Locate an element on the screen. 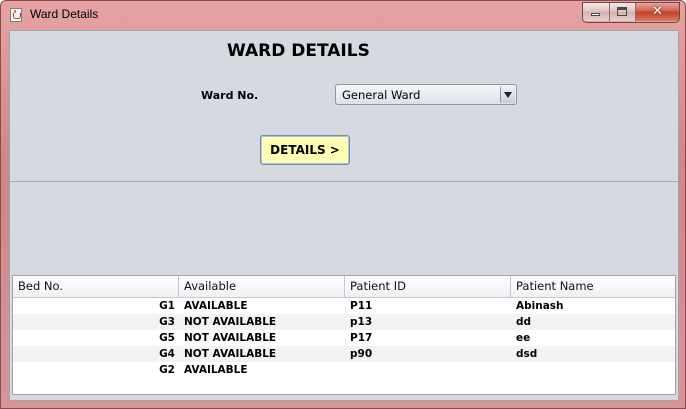  table-row: G2 AVAILABLE is located at coordinates (344, 370).